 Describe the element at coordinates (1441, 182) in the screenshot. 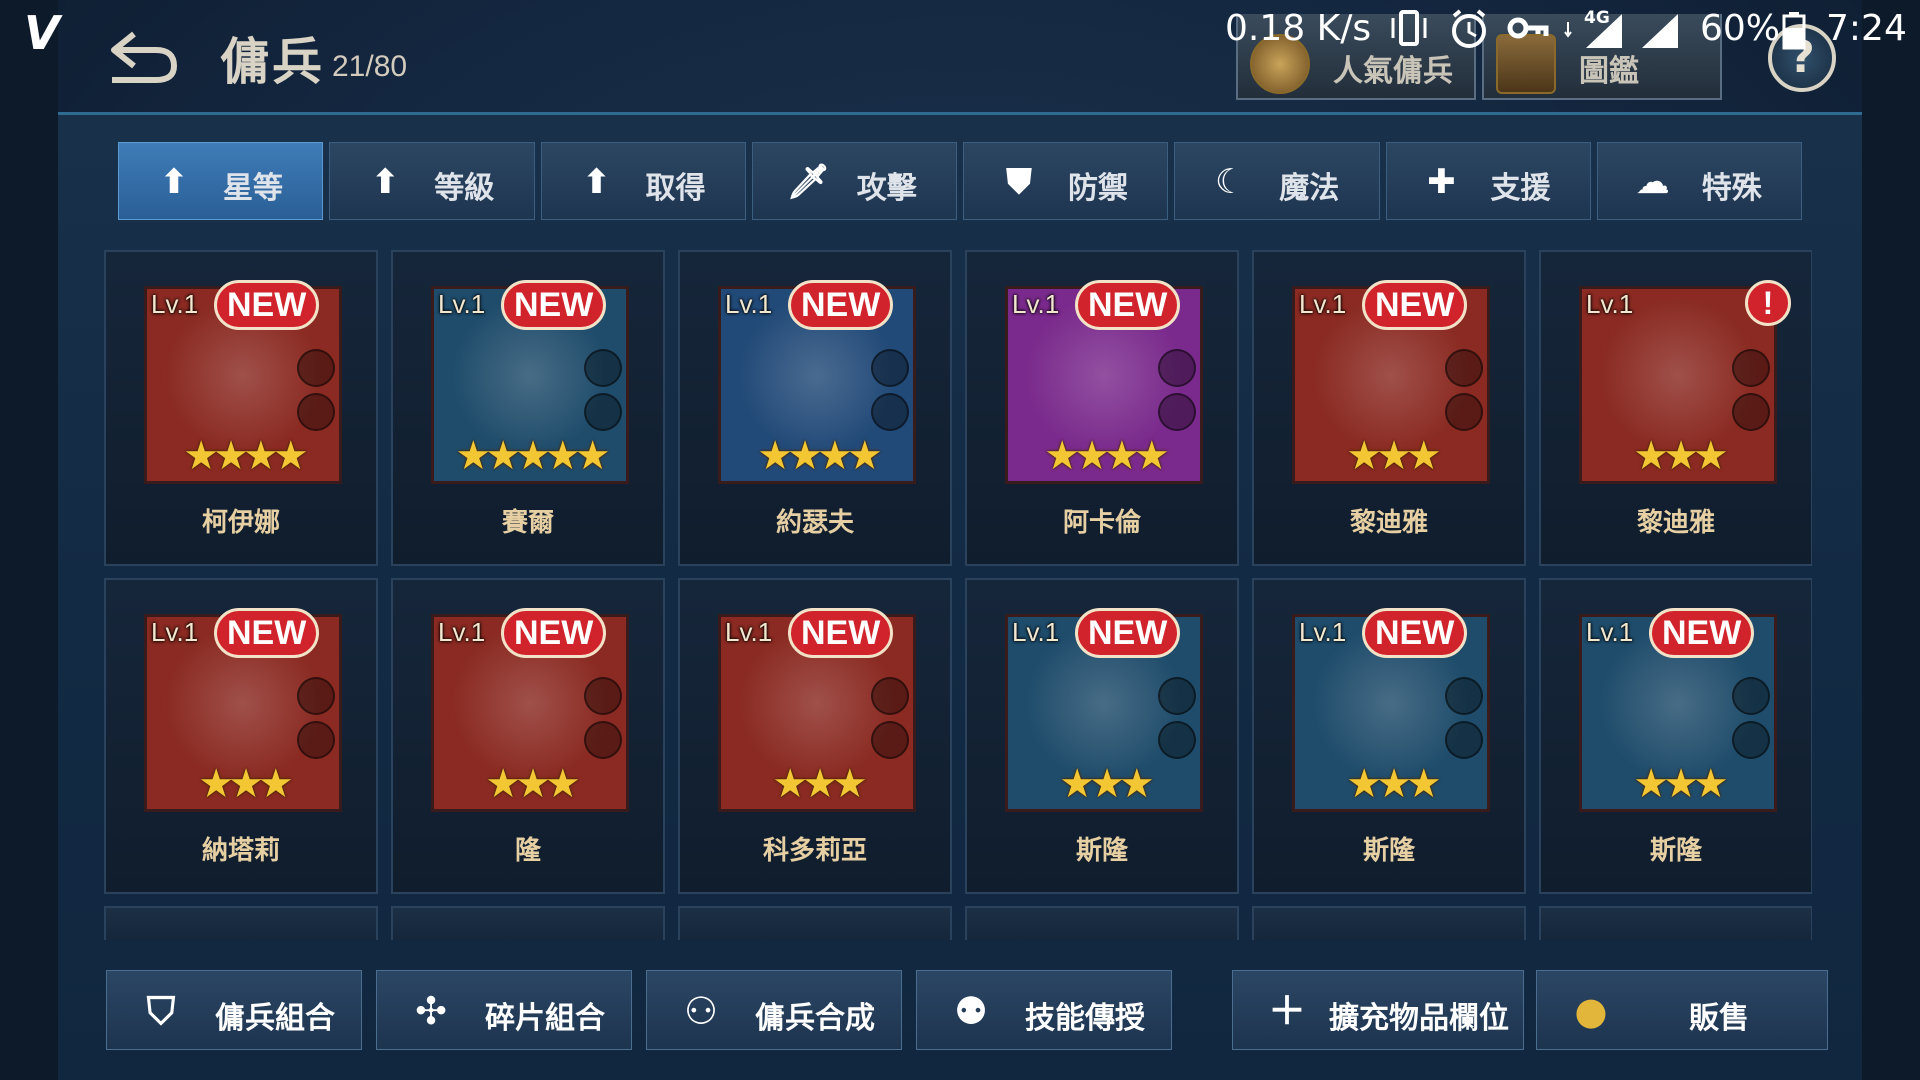

I see `support-icon: ✚` at that location.